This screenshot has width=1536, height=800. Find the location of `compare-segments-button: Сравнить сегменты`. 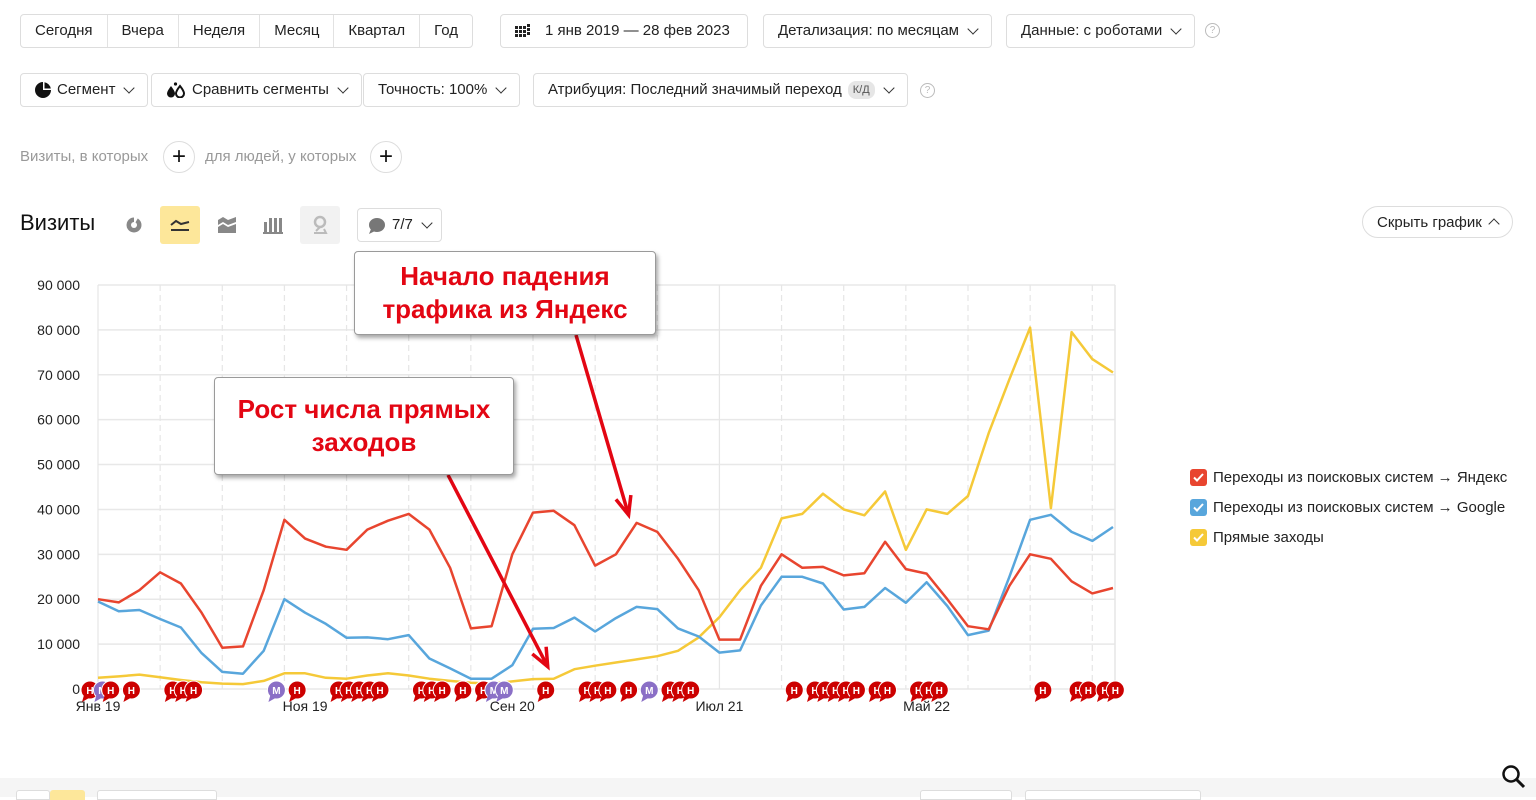

compare-segments-button: Сравнить сегменты is located at coordinates (256, 90).